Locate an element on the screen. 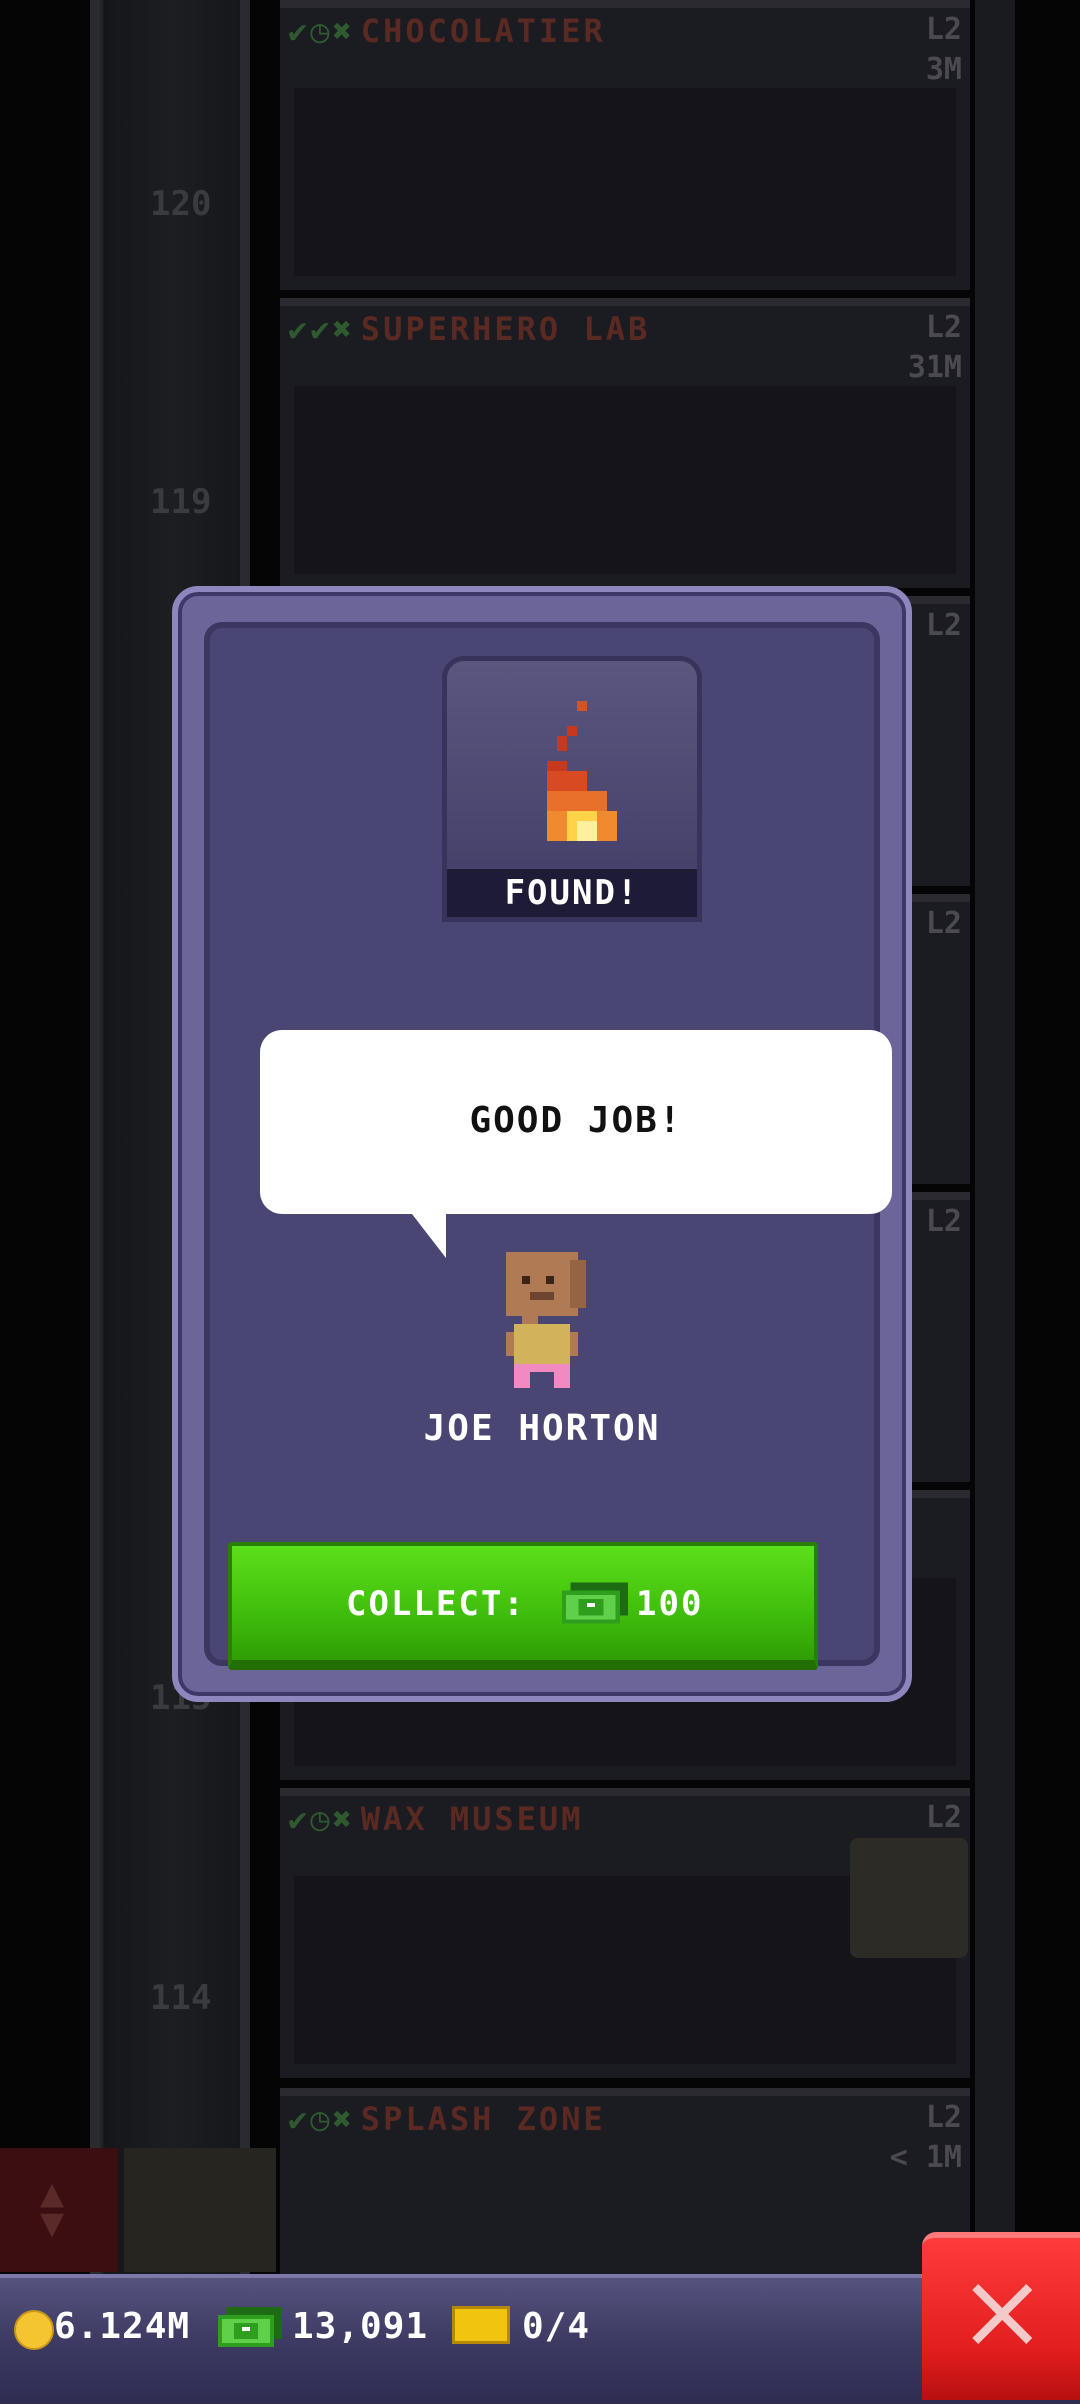 The height and width of the screenshot is (2404, 1080). floor-number: 114 is located at coordinates (181, 1998).